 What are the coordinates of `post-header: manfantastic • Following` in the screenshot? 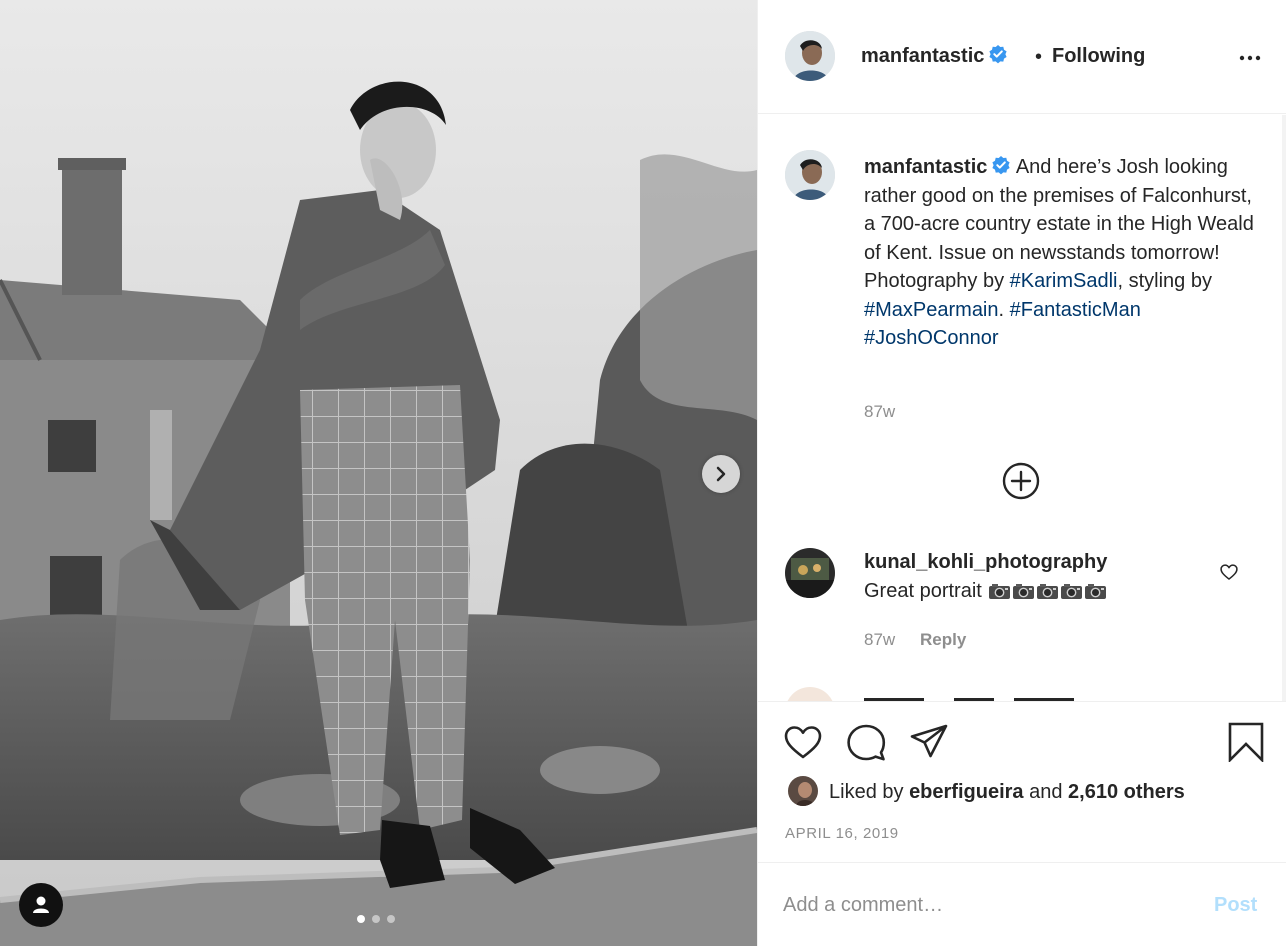 It's located at (1022, 57).